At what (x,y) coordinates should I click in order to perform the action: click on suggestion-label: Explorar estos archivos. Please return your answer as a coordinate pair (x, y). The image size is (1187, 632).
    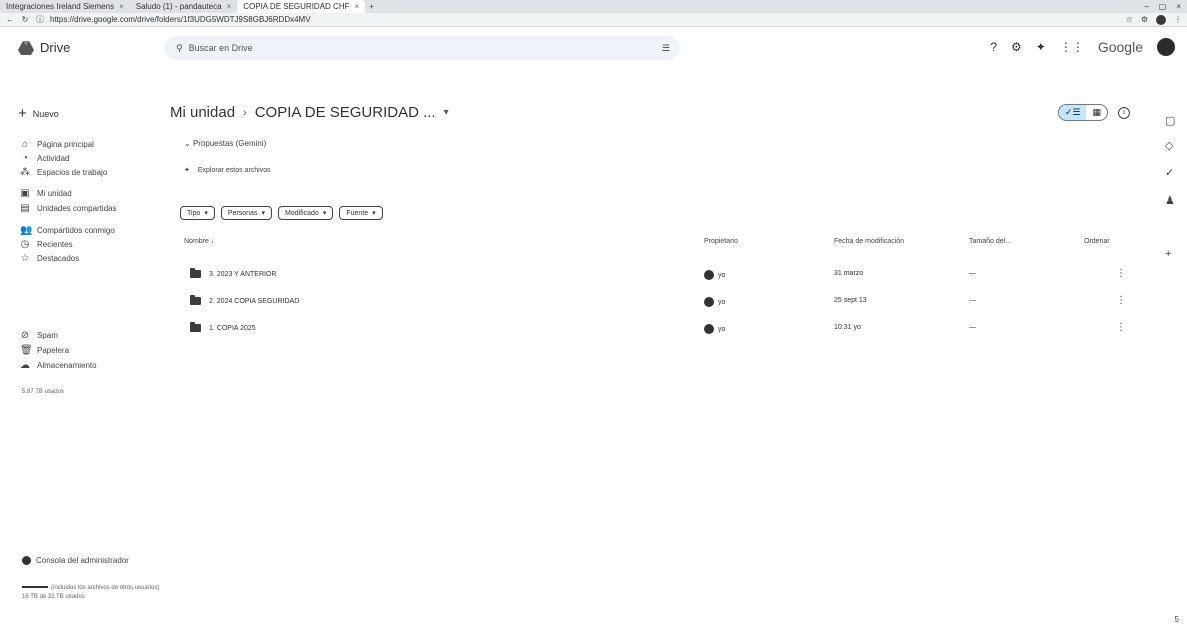
    Looking at the image, I should click on (234, 170).